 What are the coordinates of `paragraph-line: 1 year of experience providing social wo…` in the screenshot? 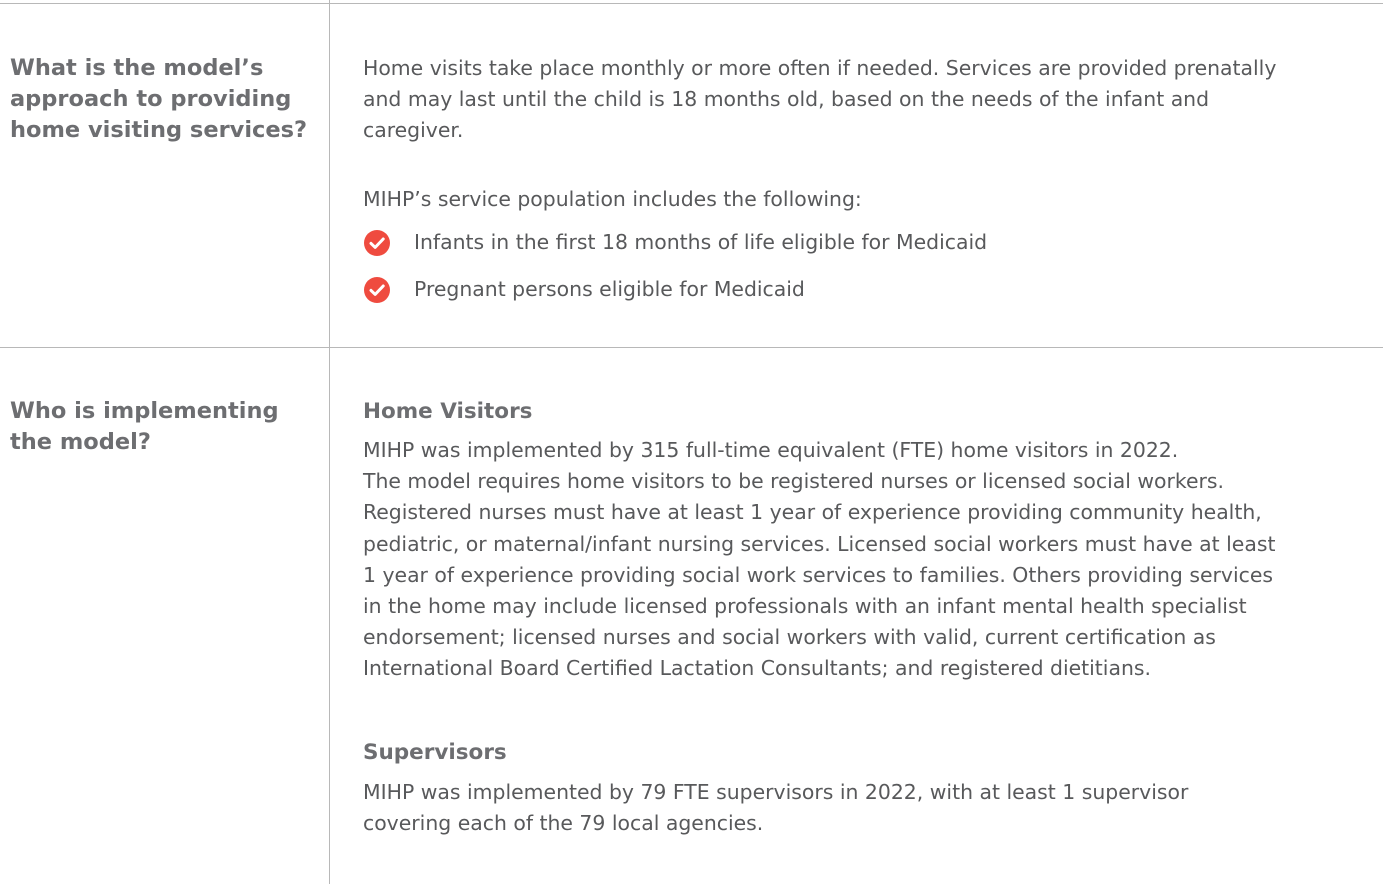 It's located at (818, 574).